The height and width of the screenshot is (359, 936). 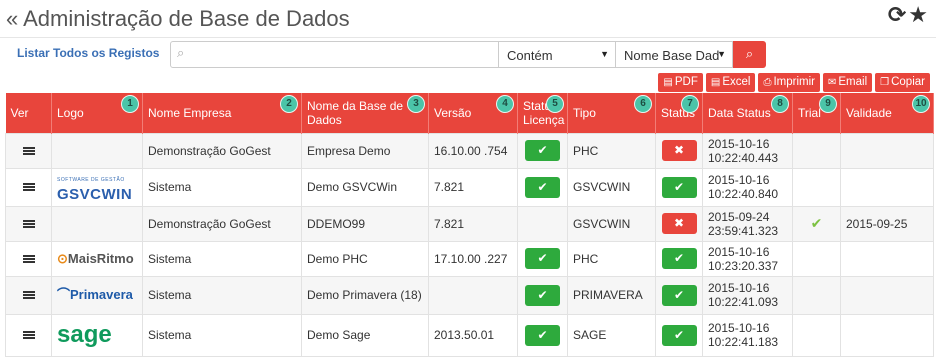 I want to click on col-header-validade: Validade 10, so click(x=887, y=113).